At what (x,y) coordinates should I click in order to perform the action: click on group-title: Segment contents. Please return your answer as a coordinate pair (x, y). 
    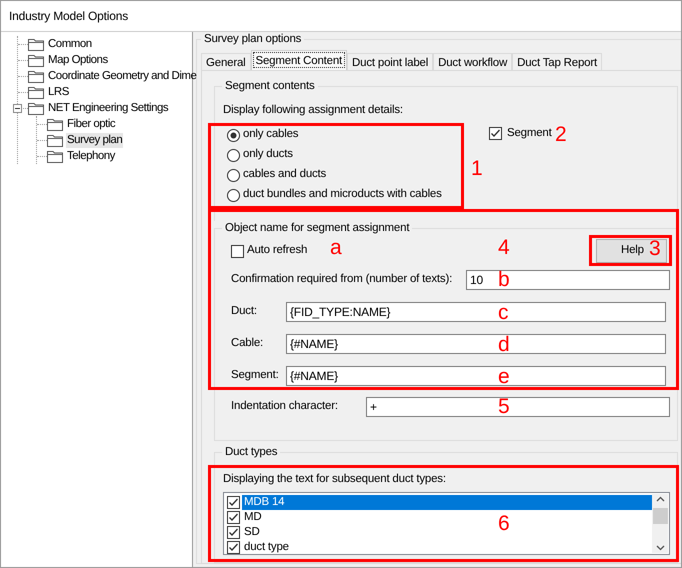
    Looking at the image, I should click on (270, 86).